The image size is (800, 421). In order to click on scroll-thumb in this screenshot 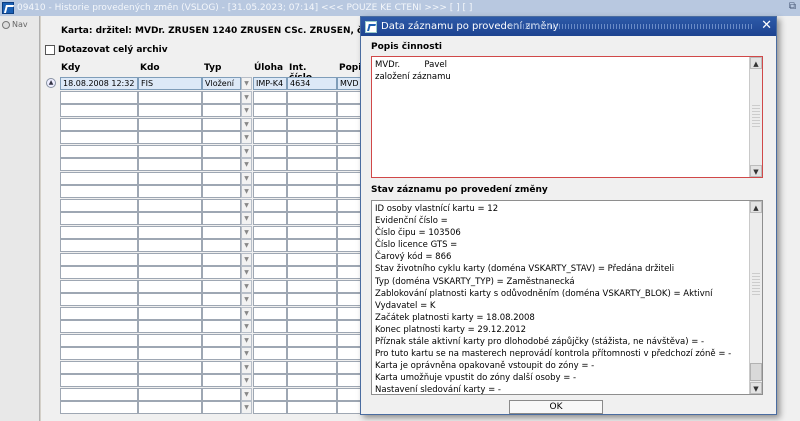, I will do `click(756, 372)`.